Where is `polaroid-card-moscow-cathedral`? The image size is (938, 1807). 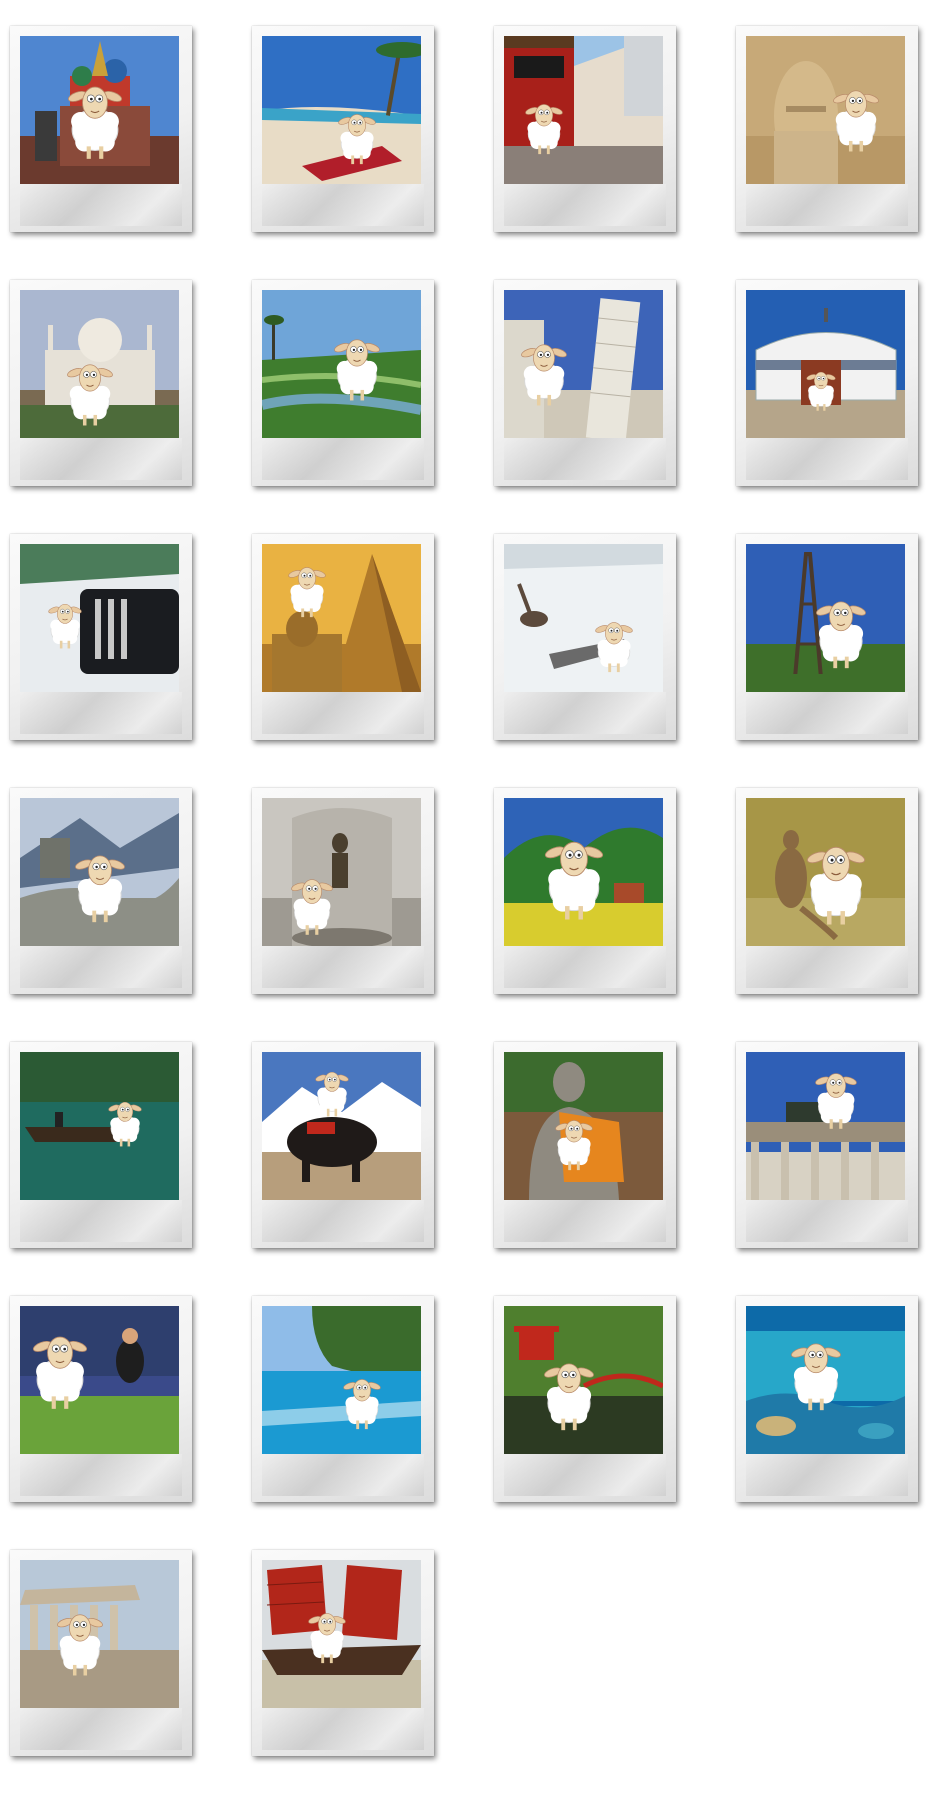
polaroid-card-moscow-cathedral is located at coordinates (101, 129).